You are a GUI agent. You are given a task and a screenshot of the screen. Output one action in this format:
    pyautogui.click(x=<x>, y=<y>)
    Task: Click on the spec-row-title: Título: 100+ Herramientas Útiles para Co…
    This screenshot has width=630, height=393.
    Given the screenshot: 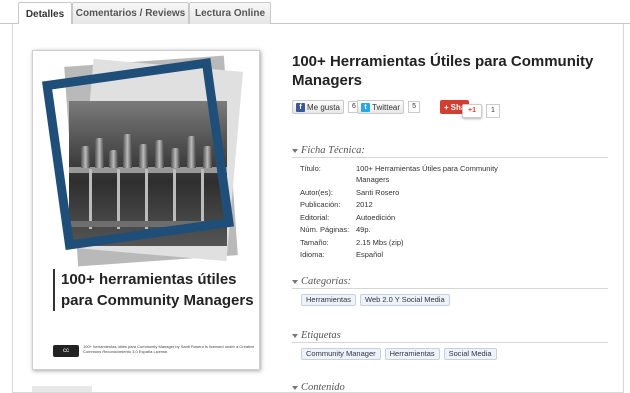 What is the action you would take?
    pyautogui.click(x=408, y=174)
    